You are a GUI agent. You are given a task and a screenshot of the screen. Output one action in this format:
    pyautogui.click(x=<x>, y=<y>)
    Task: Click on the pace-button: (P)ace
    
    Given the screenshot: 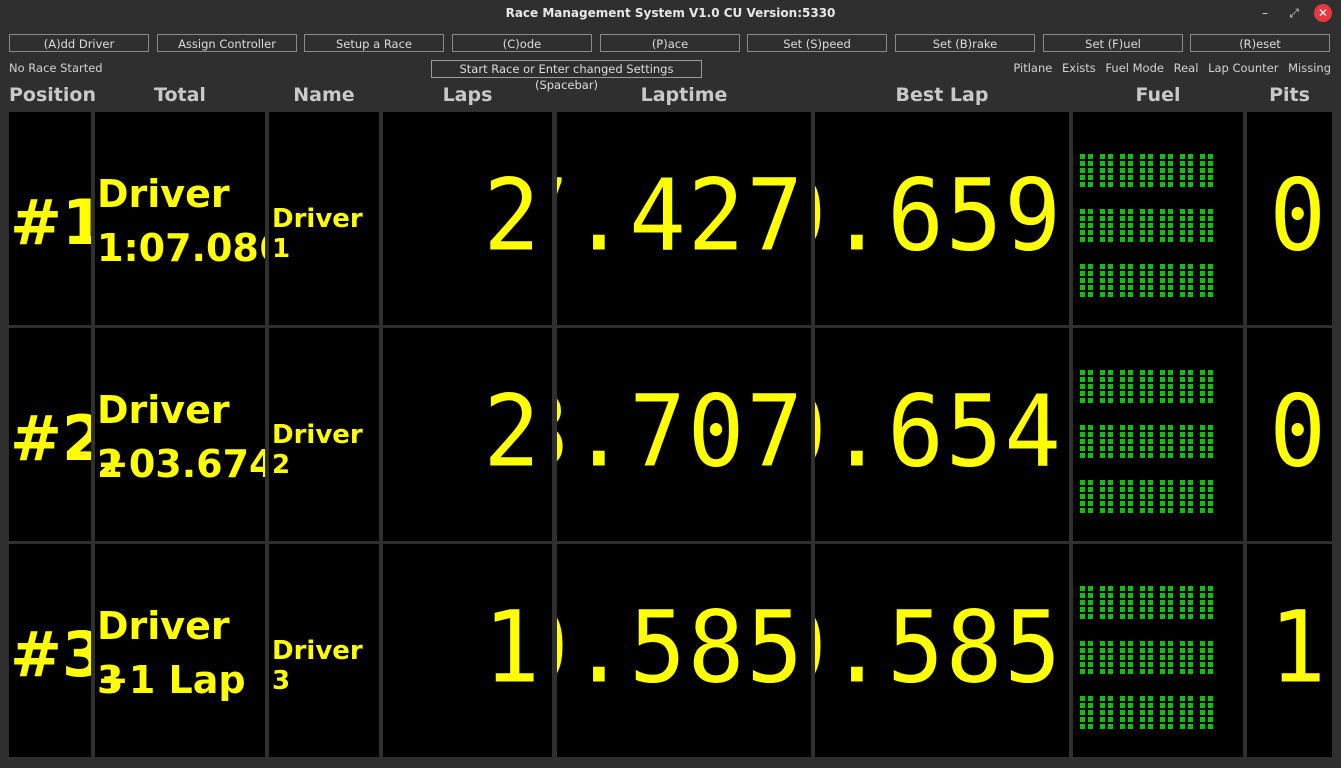 What is the action you would take?
    pyautogui.click(x=670, y=43)
    